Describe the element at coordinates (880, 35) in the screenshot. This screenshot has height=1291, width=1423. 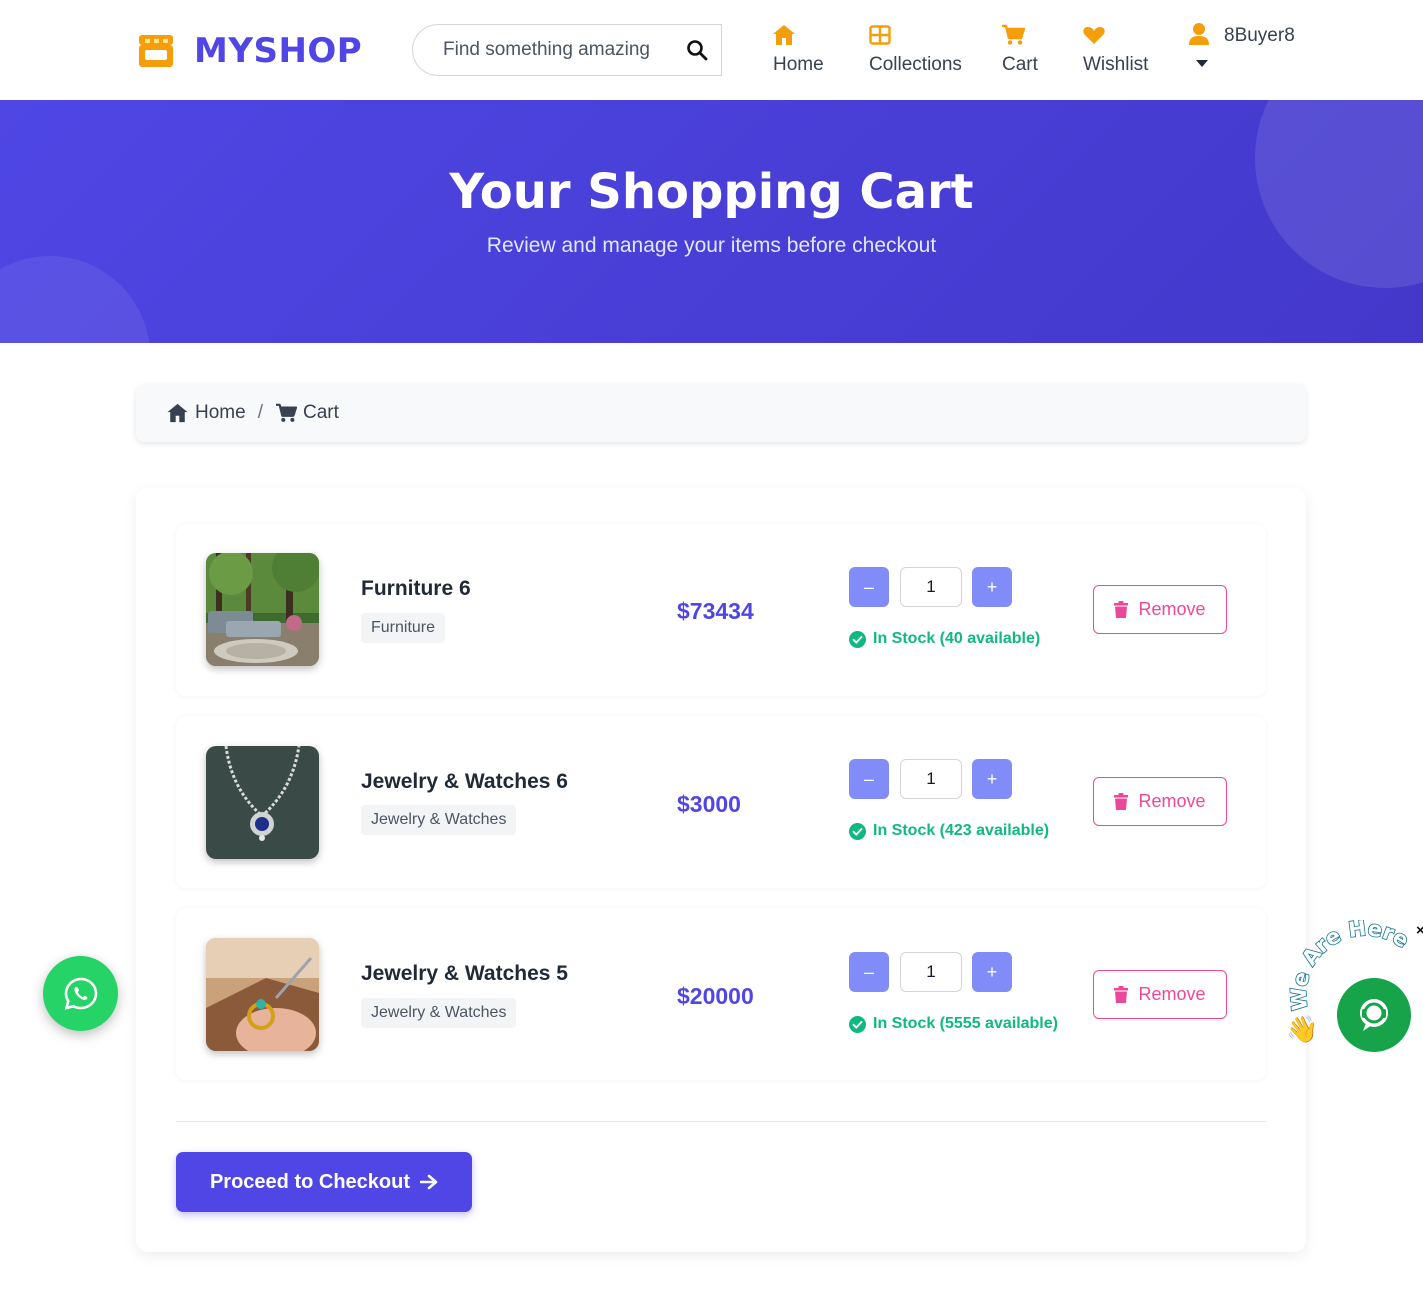
I see `grid-icon` at that location.